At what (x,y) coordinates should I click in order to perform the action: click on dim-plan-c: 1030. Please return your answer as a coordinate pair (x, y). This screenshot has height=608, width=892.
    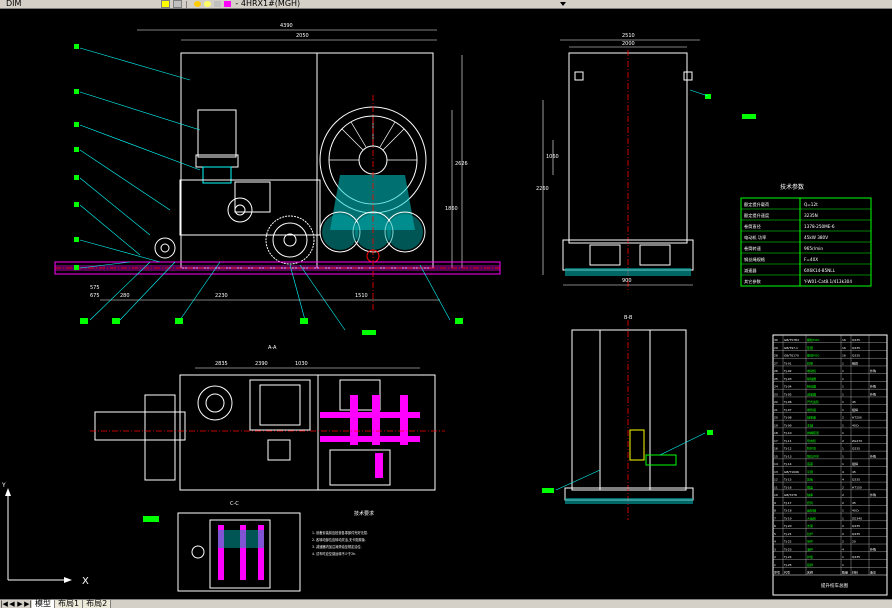
    Looking at the image, I should click on (301, 364).